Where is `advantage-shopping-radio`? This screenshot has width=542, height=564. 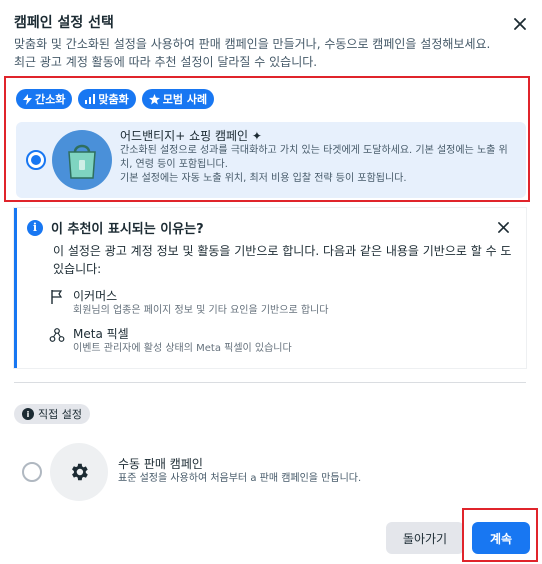
advantage-shopping-radio is located at coordinates (36, 160).